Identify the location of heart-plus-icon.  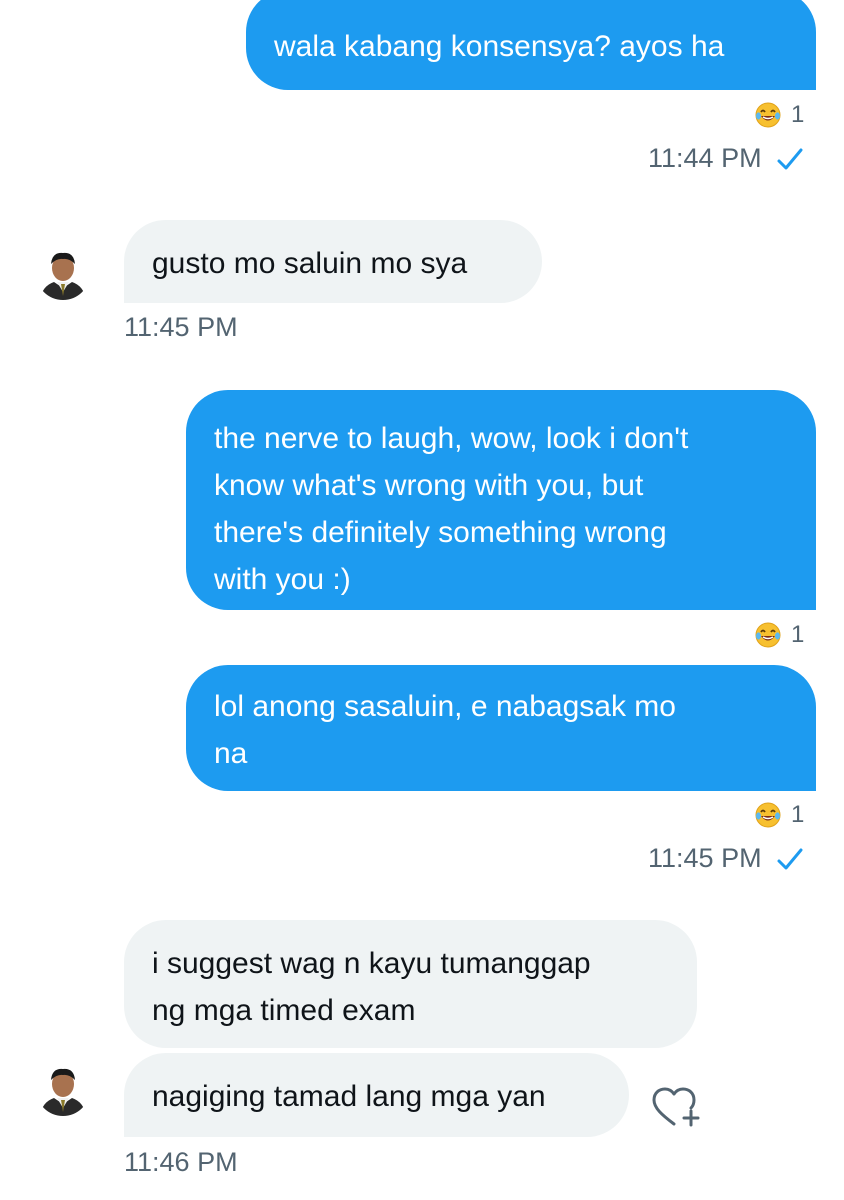
(676, 1107).